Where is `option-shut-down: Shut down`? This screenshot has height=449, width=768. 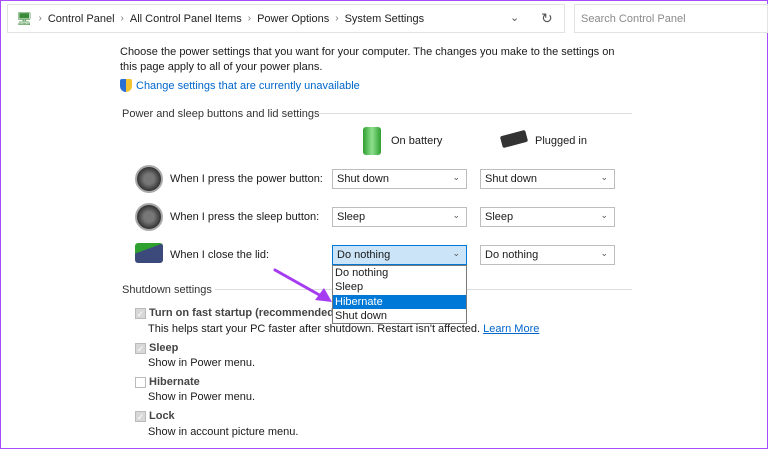 option-shut-down: Shut down is located at coordinates (399, 316).